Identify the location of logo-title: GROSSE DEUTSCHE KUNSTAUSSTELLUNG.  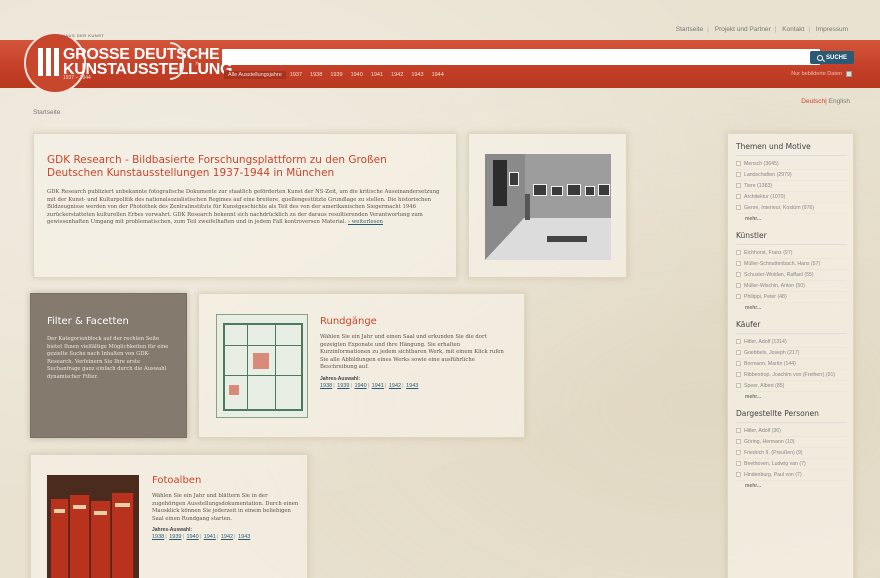
(147, 62).